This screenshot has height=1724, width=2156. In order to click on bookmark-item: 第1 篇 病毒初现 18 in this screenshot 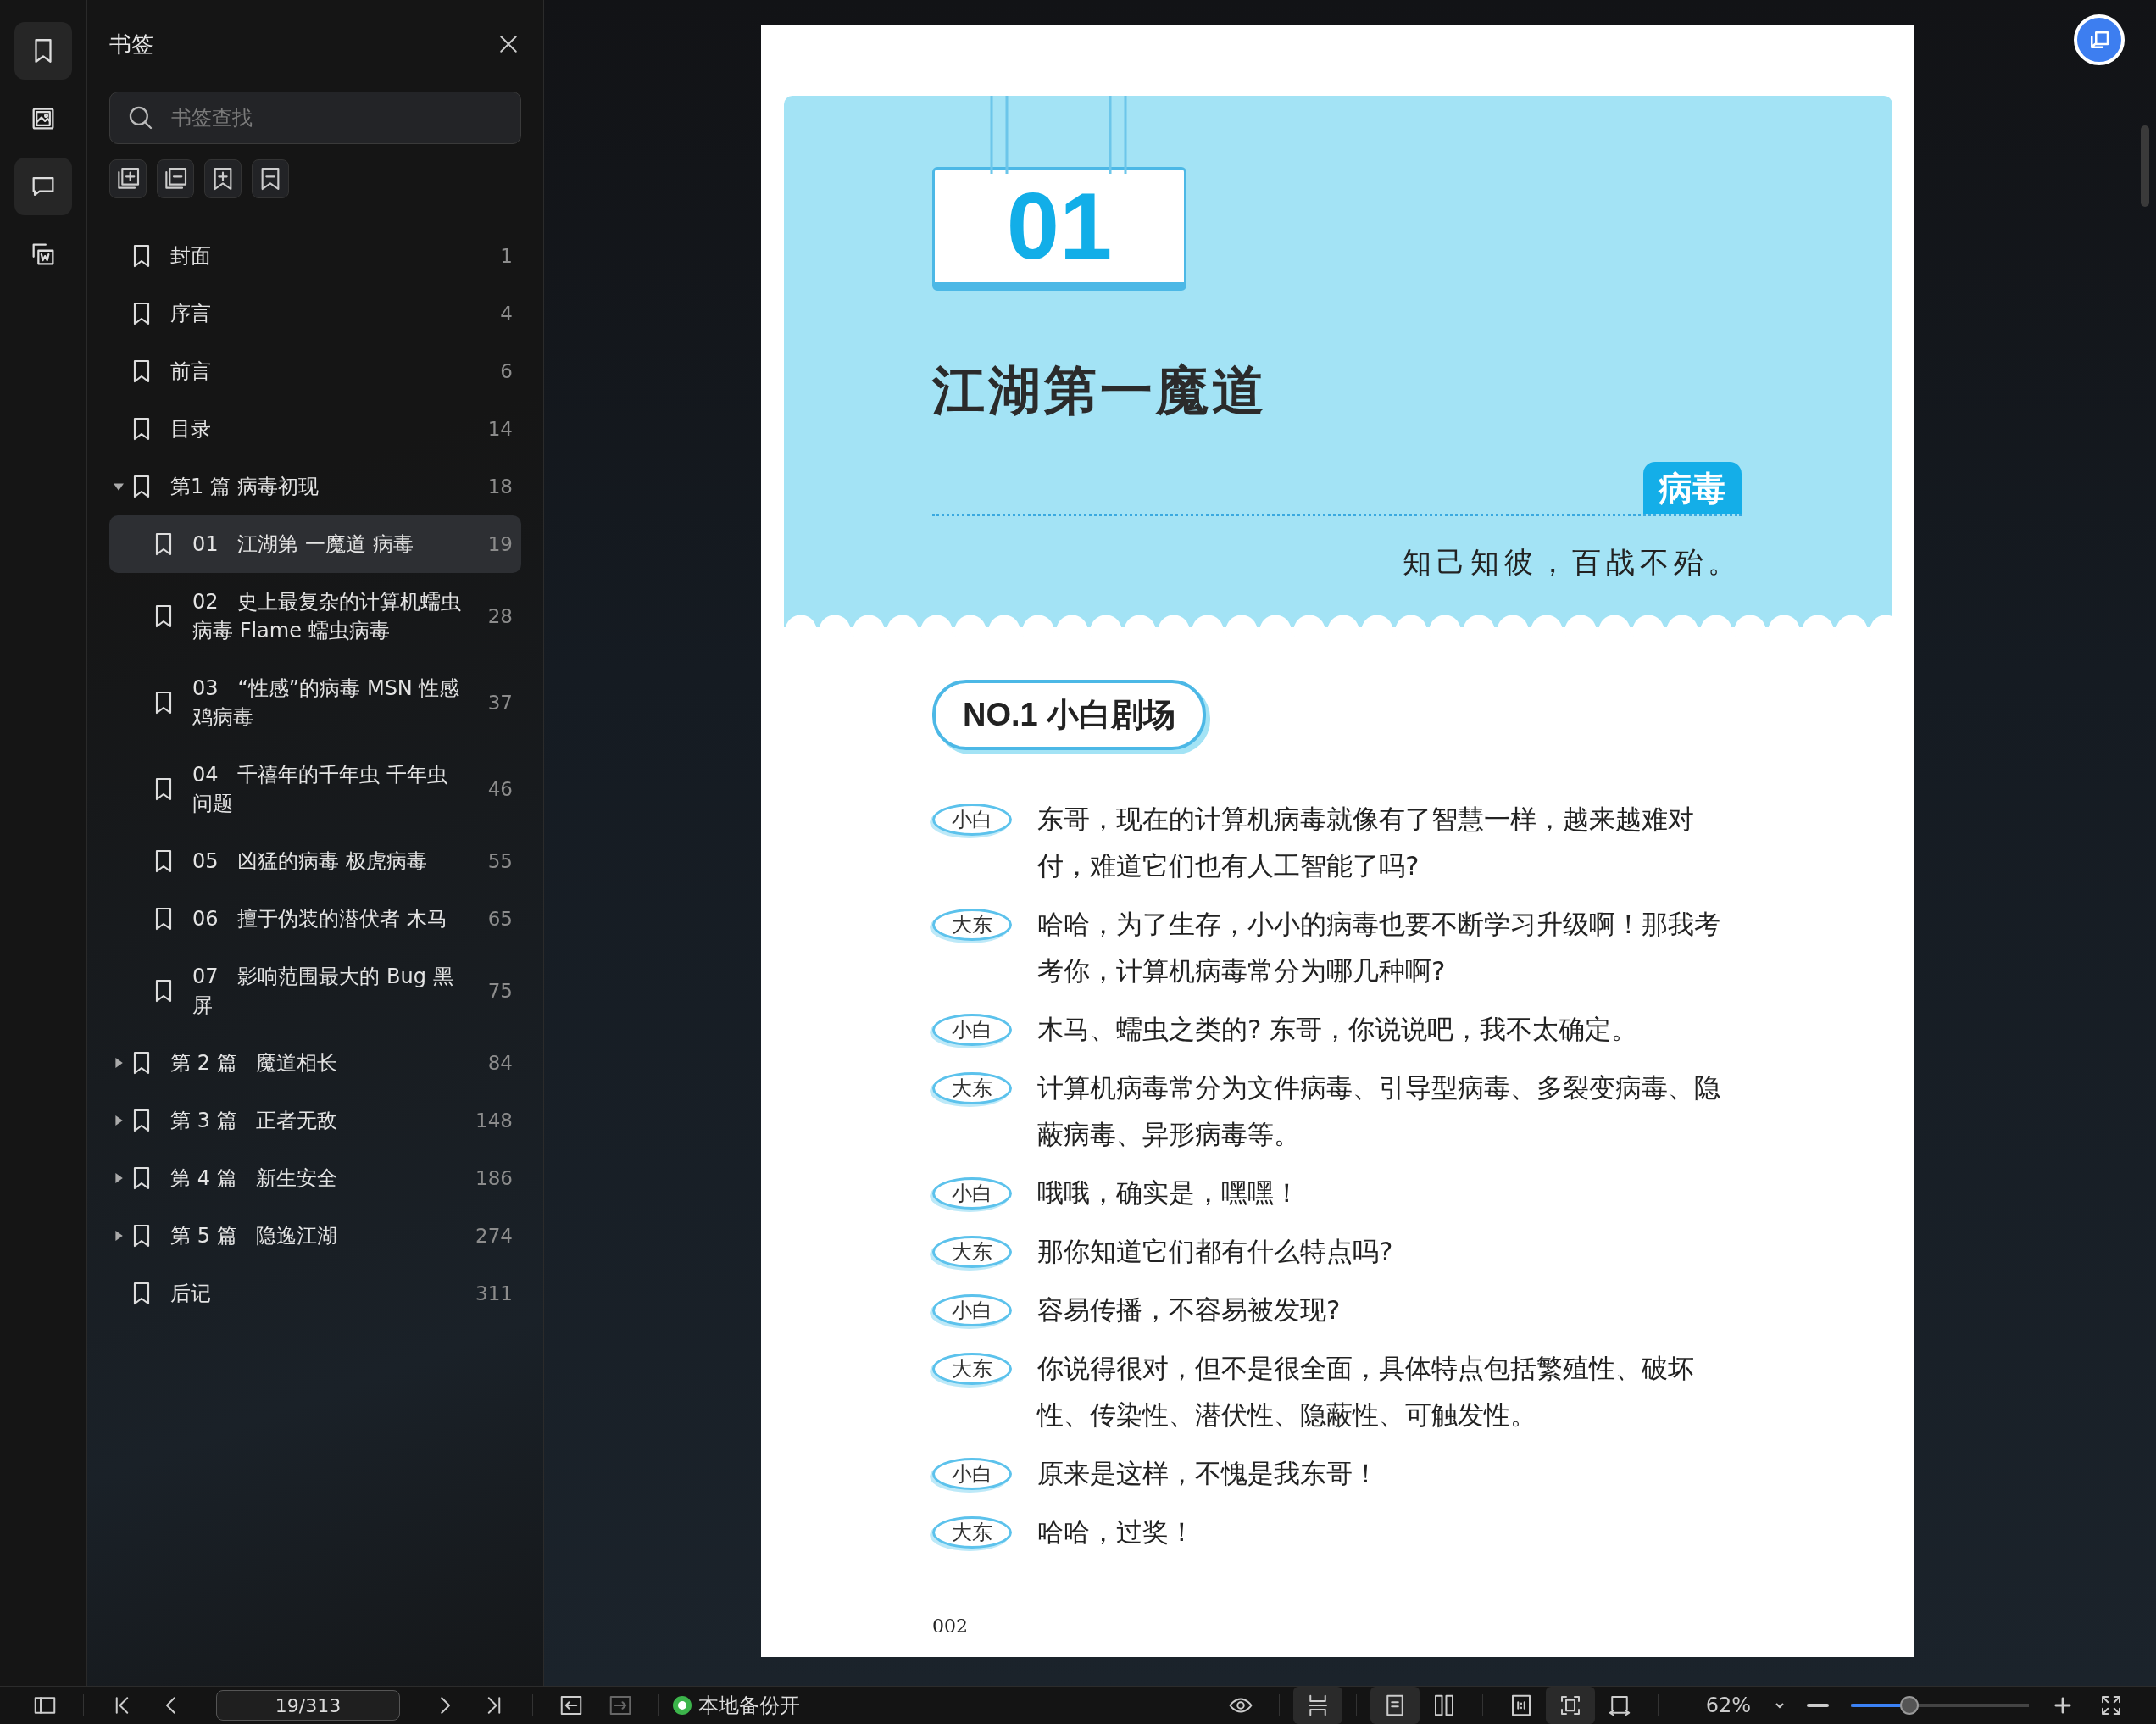, I will do `click(315, 486)`.